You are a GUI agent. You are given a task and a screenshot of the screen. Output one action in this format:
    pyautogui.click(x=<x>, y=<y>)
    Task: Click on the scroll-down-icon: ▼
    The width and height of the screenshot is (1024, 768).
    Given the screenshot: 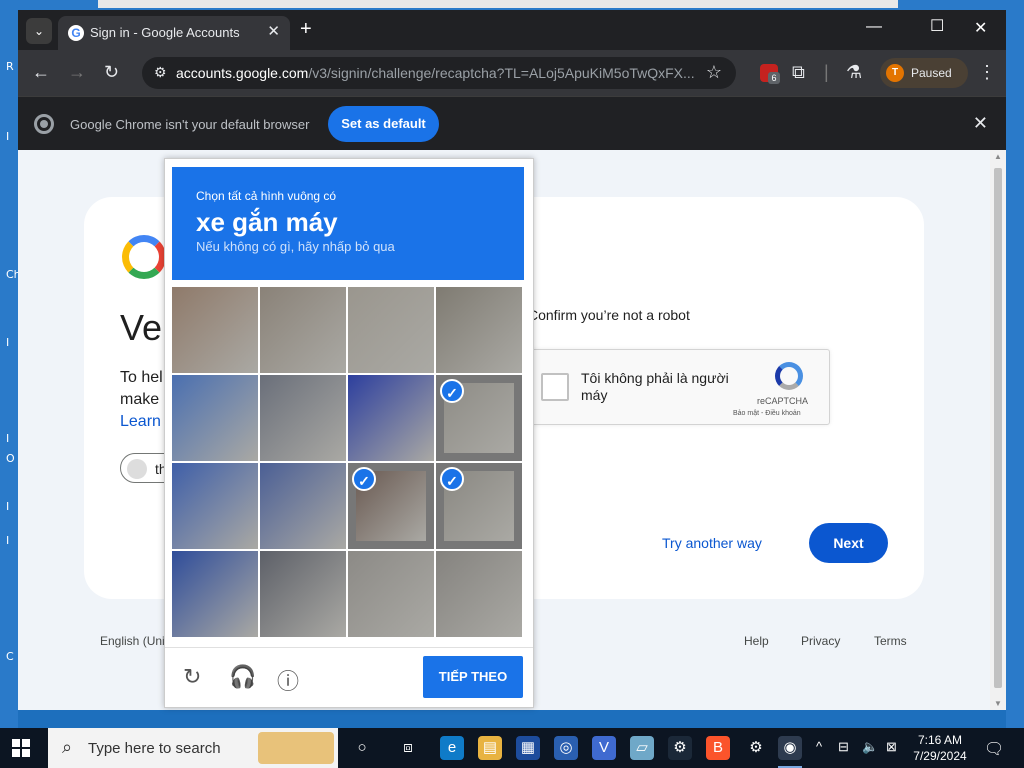 What is the action you would take?
    pyautogui.click(x=998, y=703)
    